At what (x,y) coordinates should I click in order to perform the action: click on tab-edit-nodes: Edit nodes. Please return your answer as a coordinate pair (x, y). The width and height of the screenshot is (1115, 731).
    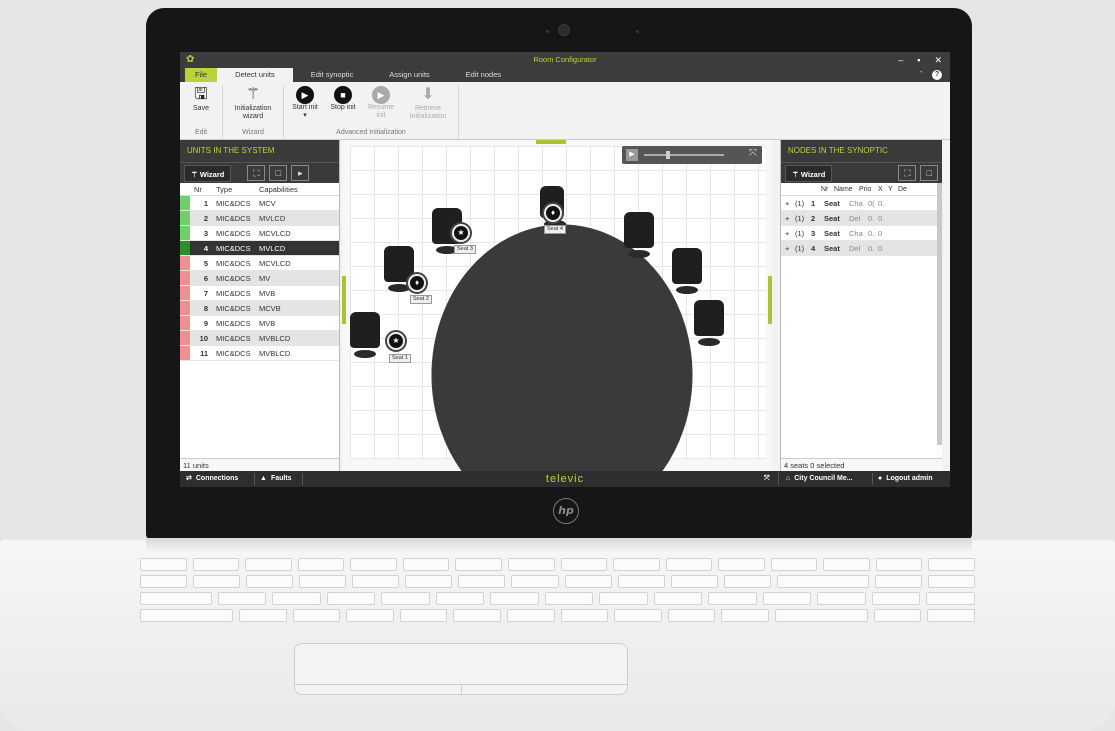
    Looking at the image, I should click on (483, 75).